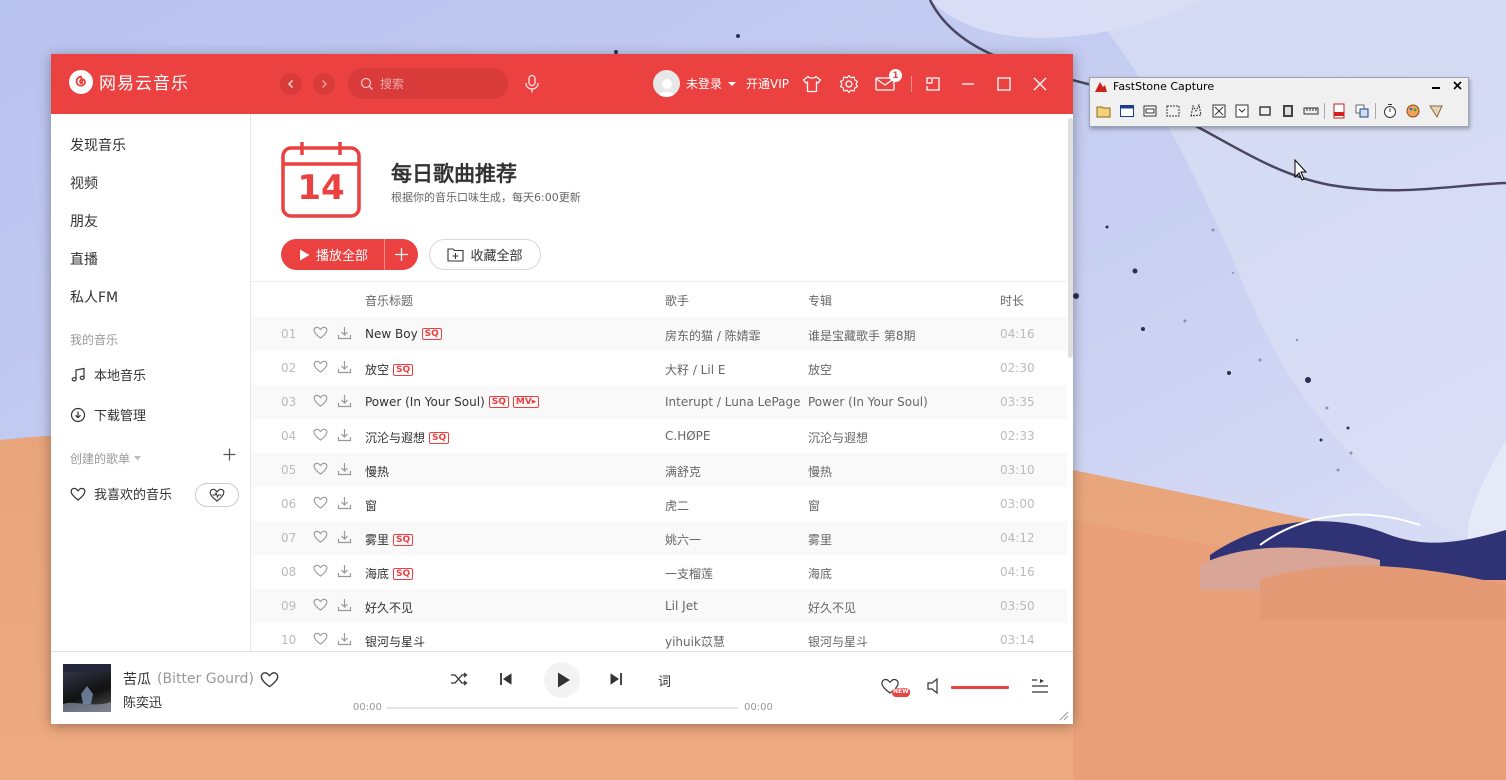 The width and height of the screenshot is (1506, 780). I want to click on fullscreen-capture-icon, so click(1218, 111).